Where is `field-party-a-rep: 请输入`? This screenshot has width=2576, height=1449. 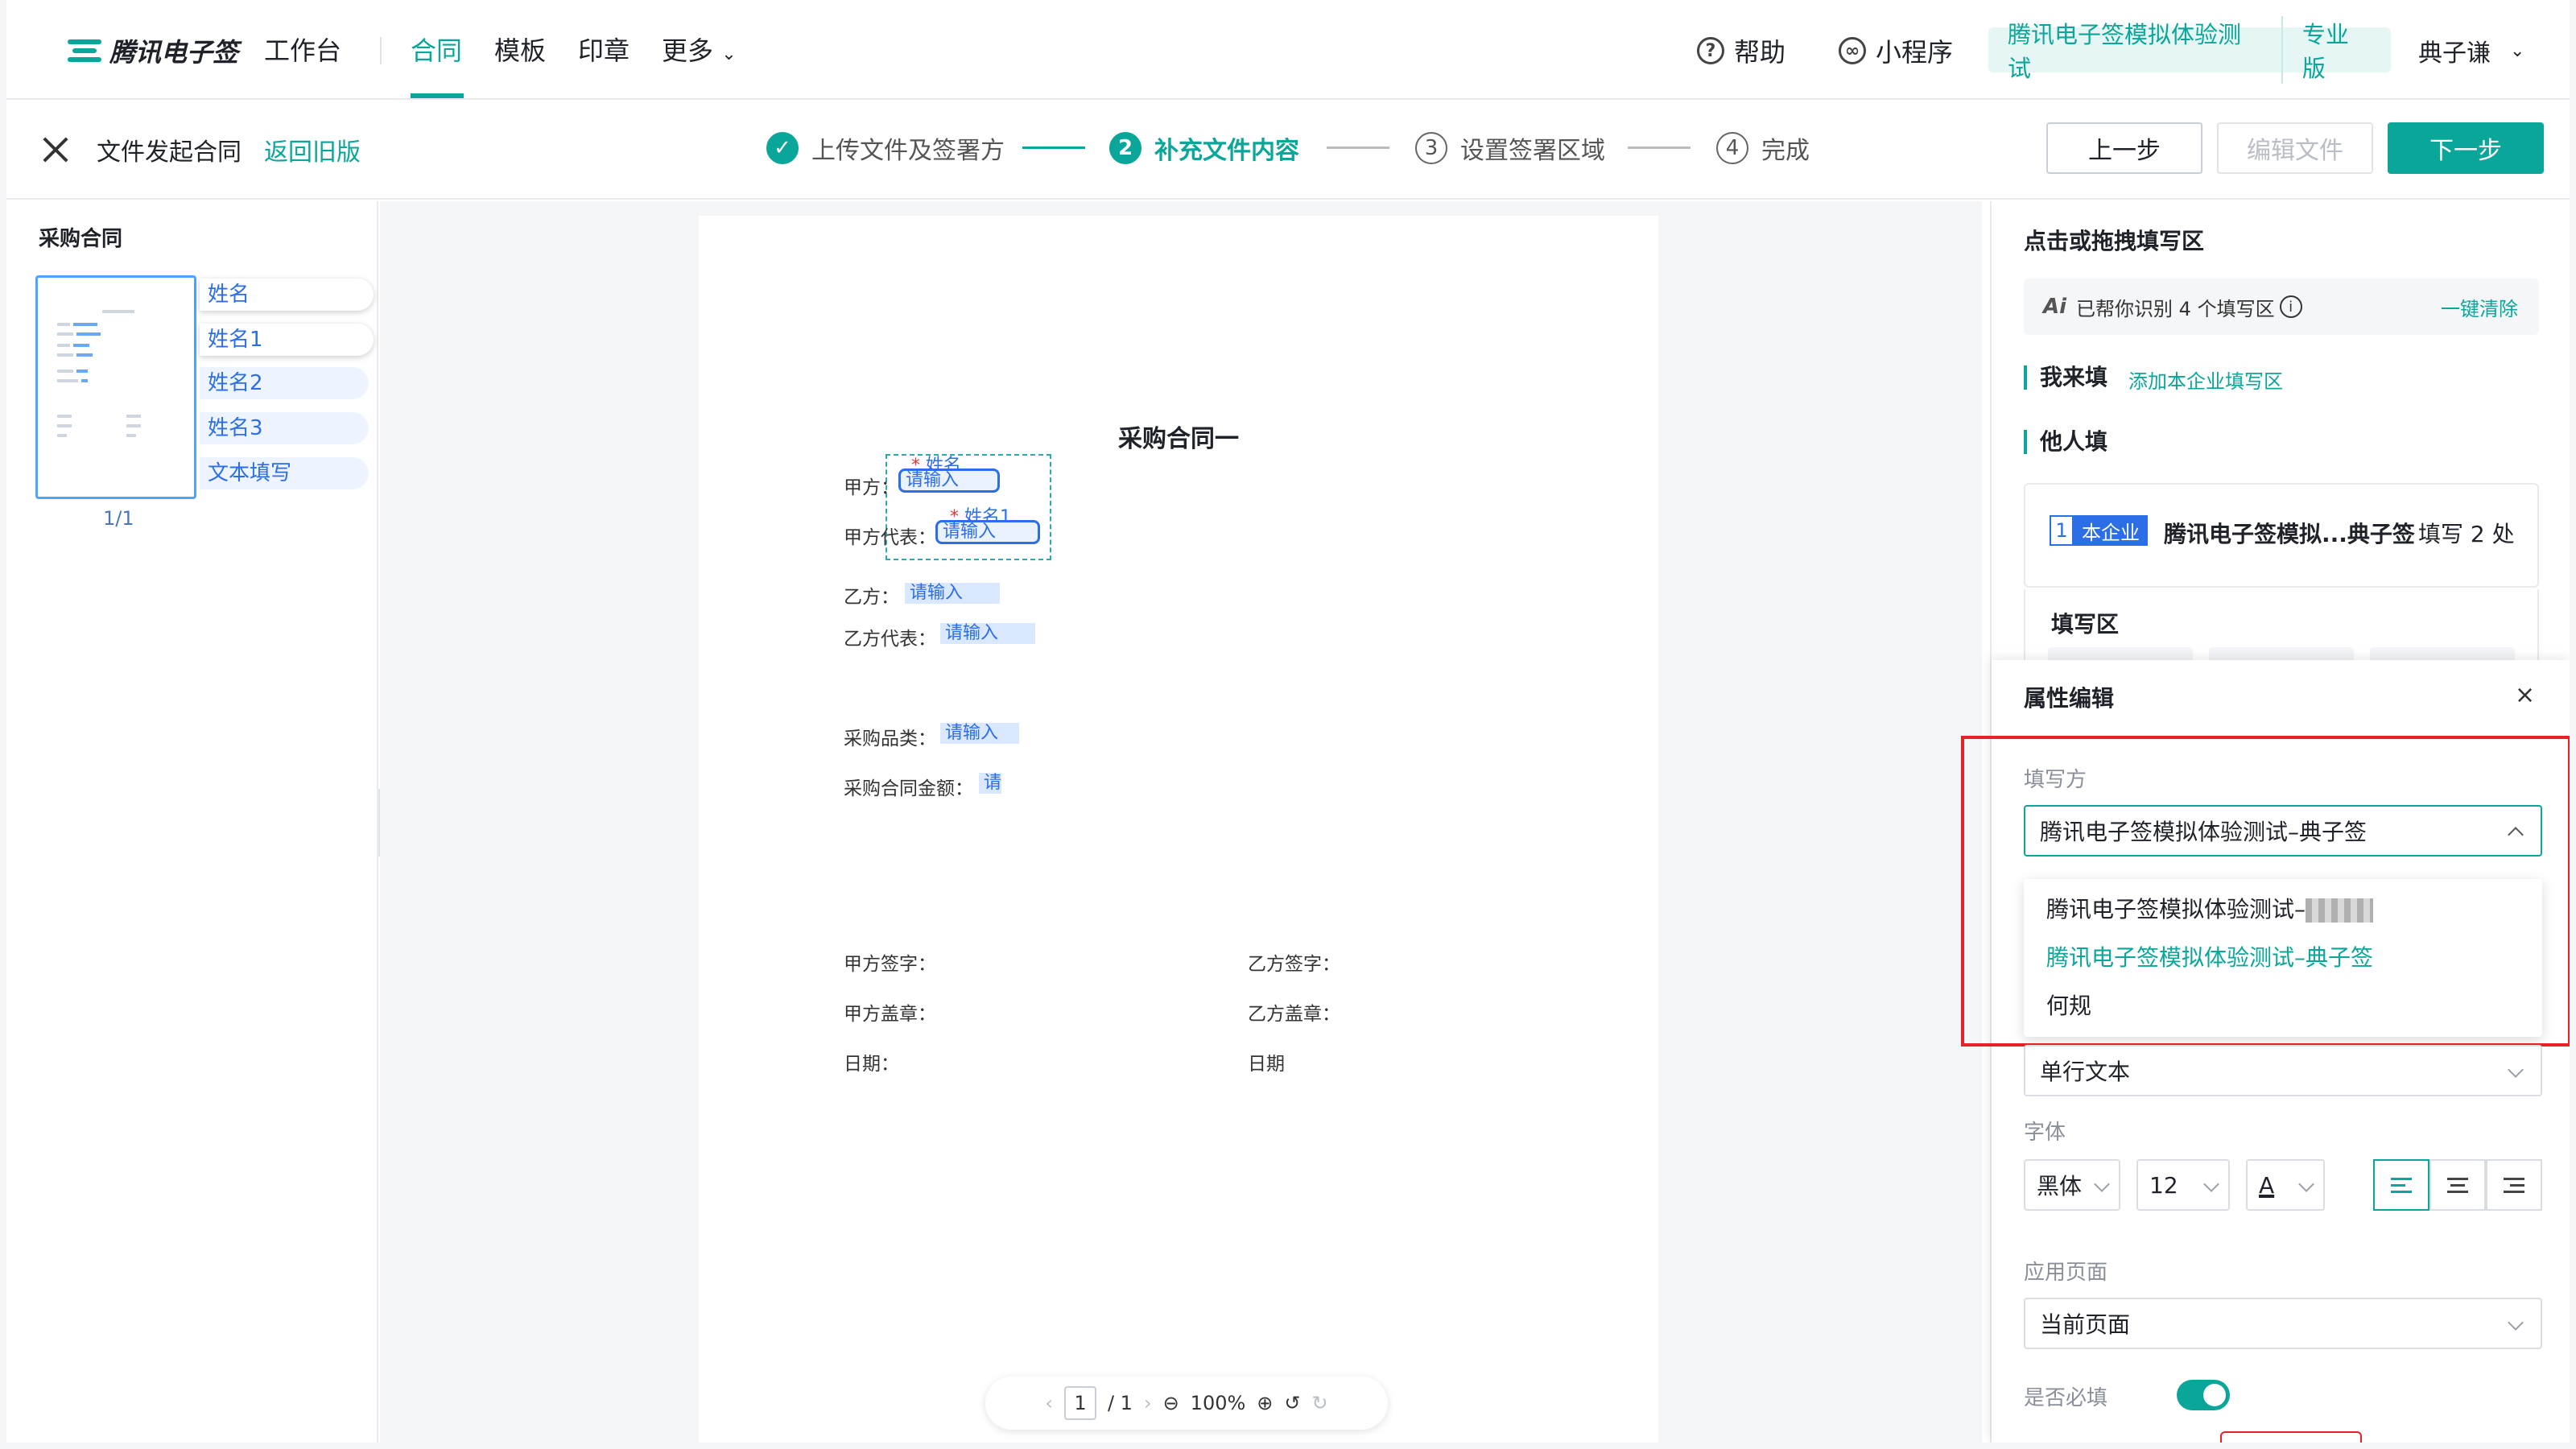
field-party-a-rep: 请输入 is located at coordinates (987, 532).